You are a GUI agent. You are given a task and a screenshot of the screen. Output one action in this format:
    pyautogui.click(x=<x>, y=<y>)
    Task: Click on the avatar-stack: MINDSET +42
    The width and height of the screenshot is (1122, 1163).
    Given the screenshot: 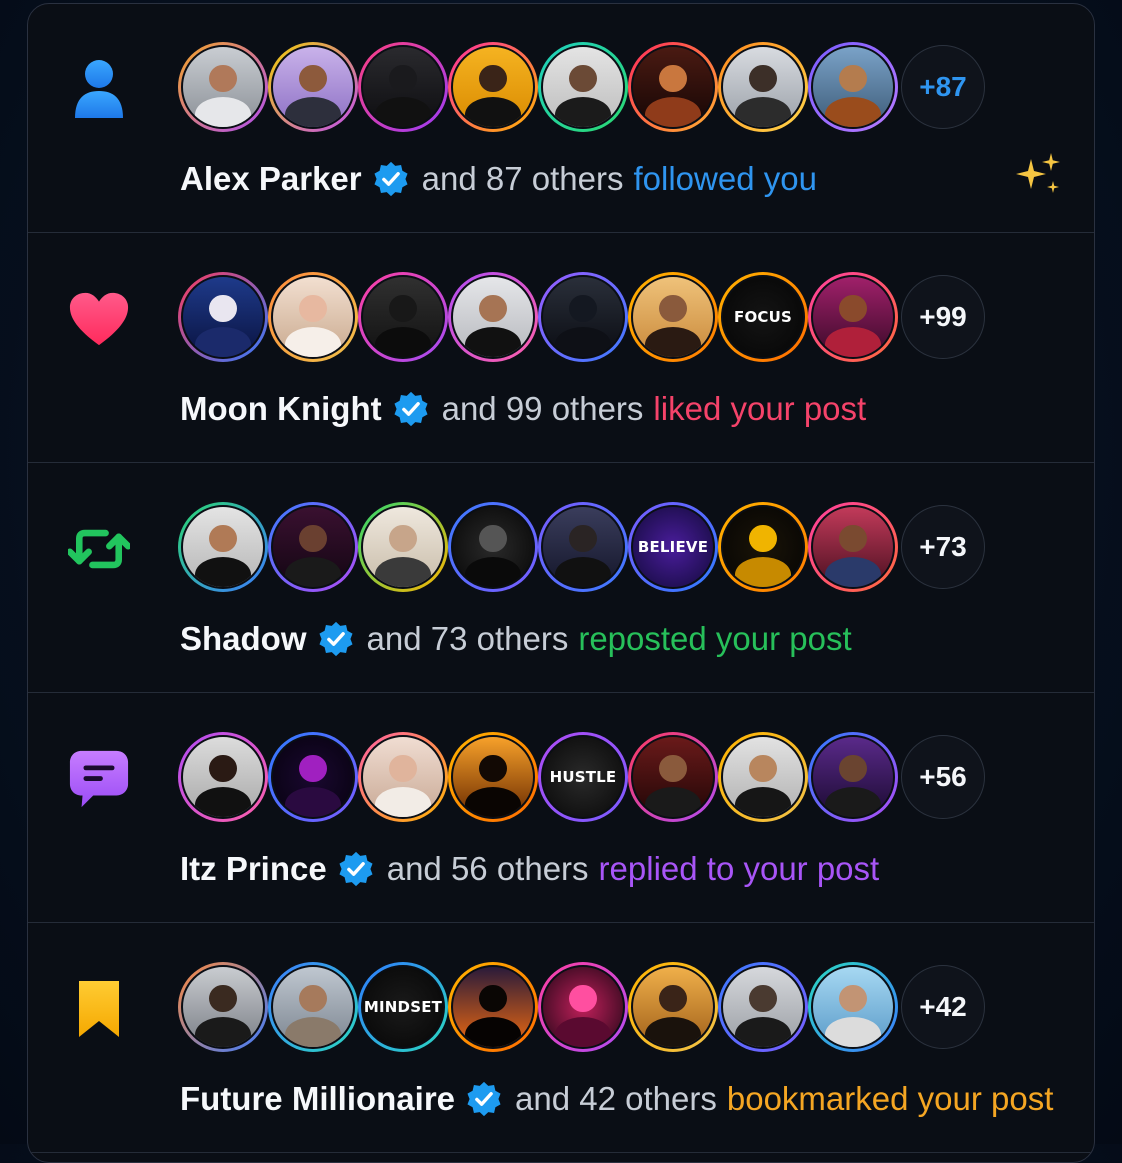 What is the action you would take?
    pyautogui.click(x=581, y=1007)
    